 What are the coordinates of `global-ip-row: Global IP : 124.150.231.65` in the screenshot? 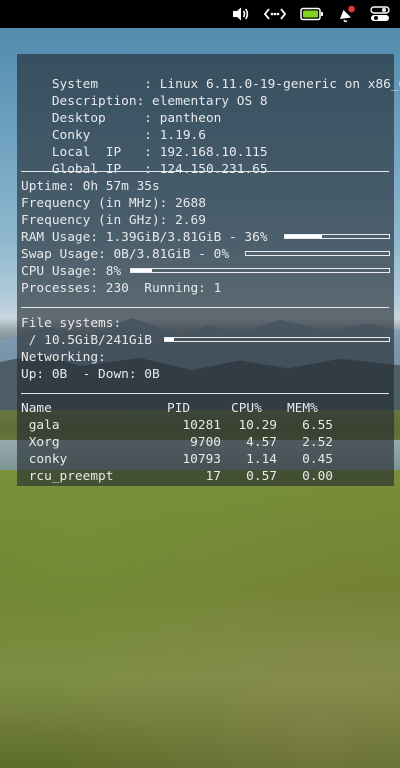 It's located at (144, 160).